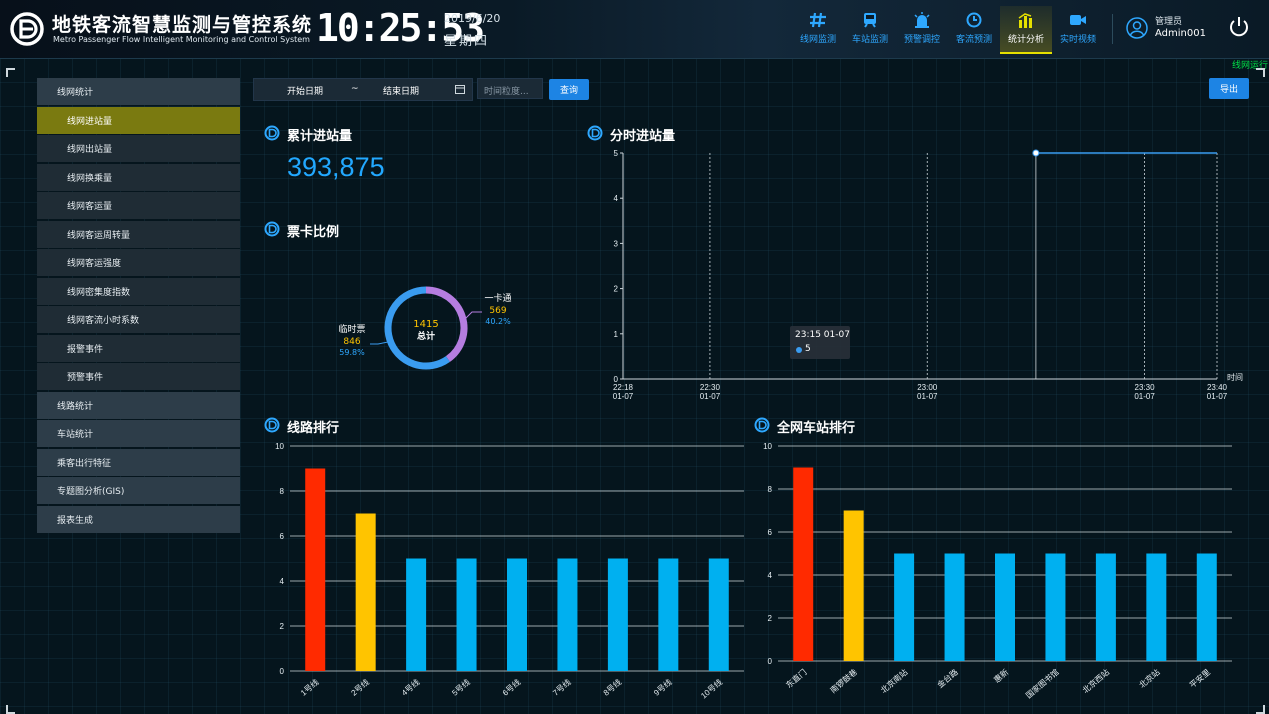 Image resolution: width=1269 pixels, height=714 pixels. I want to click on start-date-input: 开始日期, so click(305, 90).